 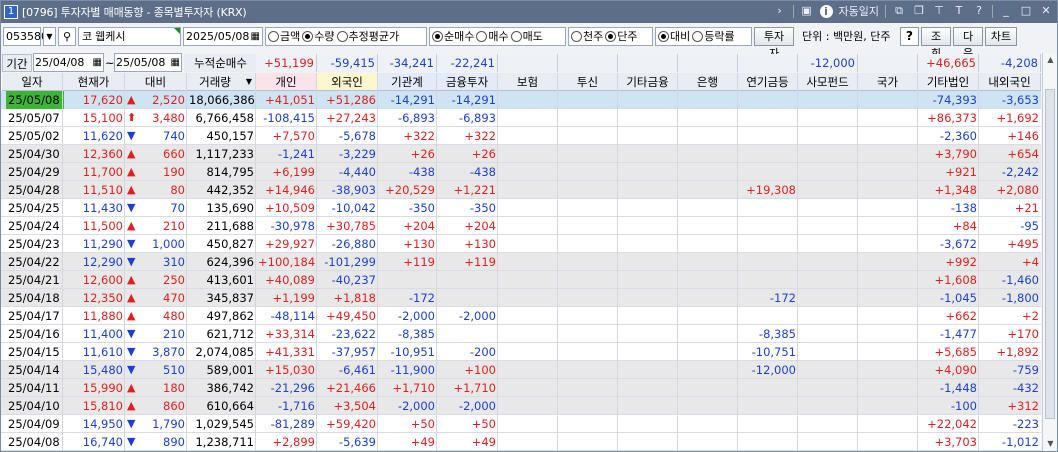 What do you see at coordinates (587, 36) in the screenshot?
I see `radio-thousand-shares: 천주` at bounding box center [587, 36].